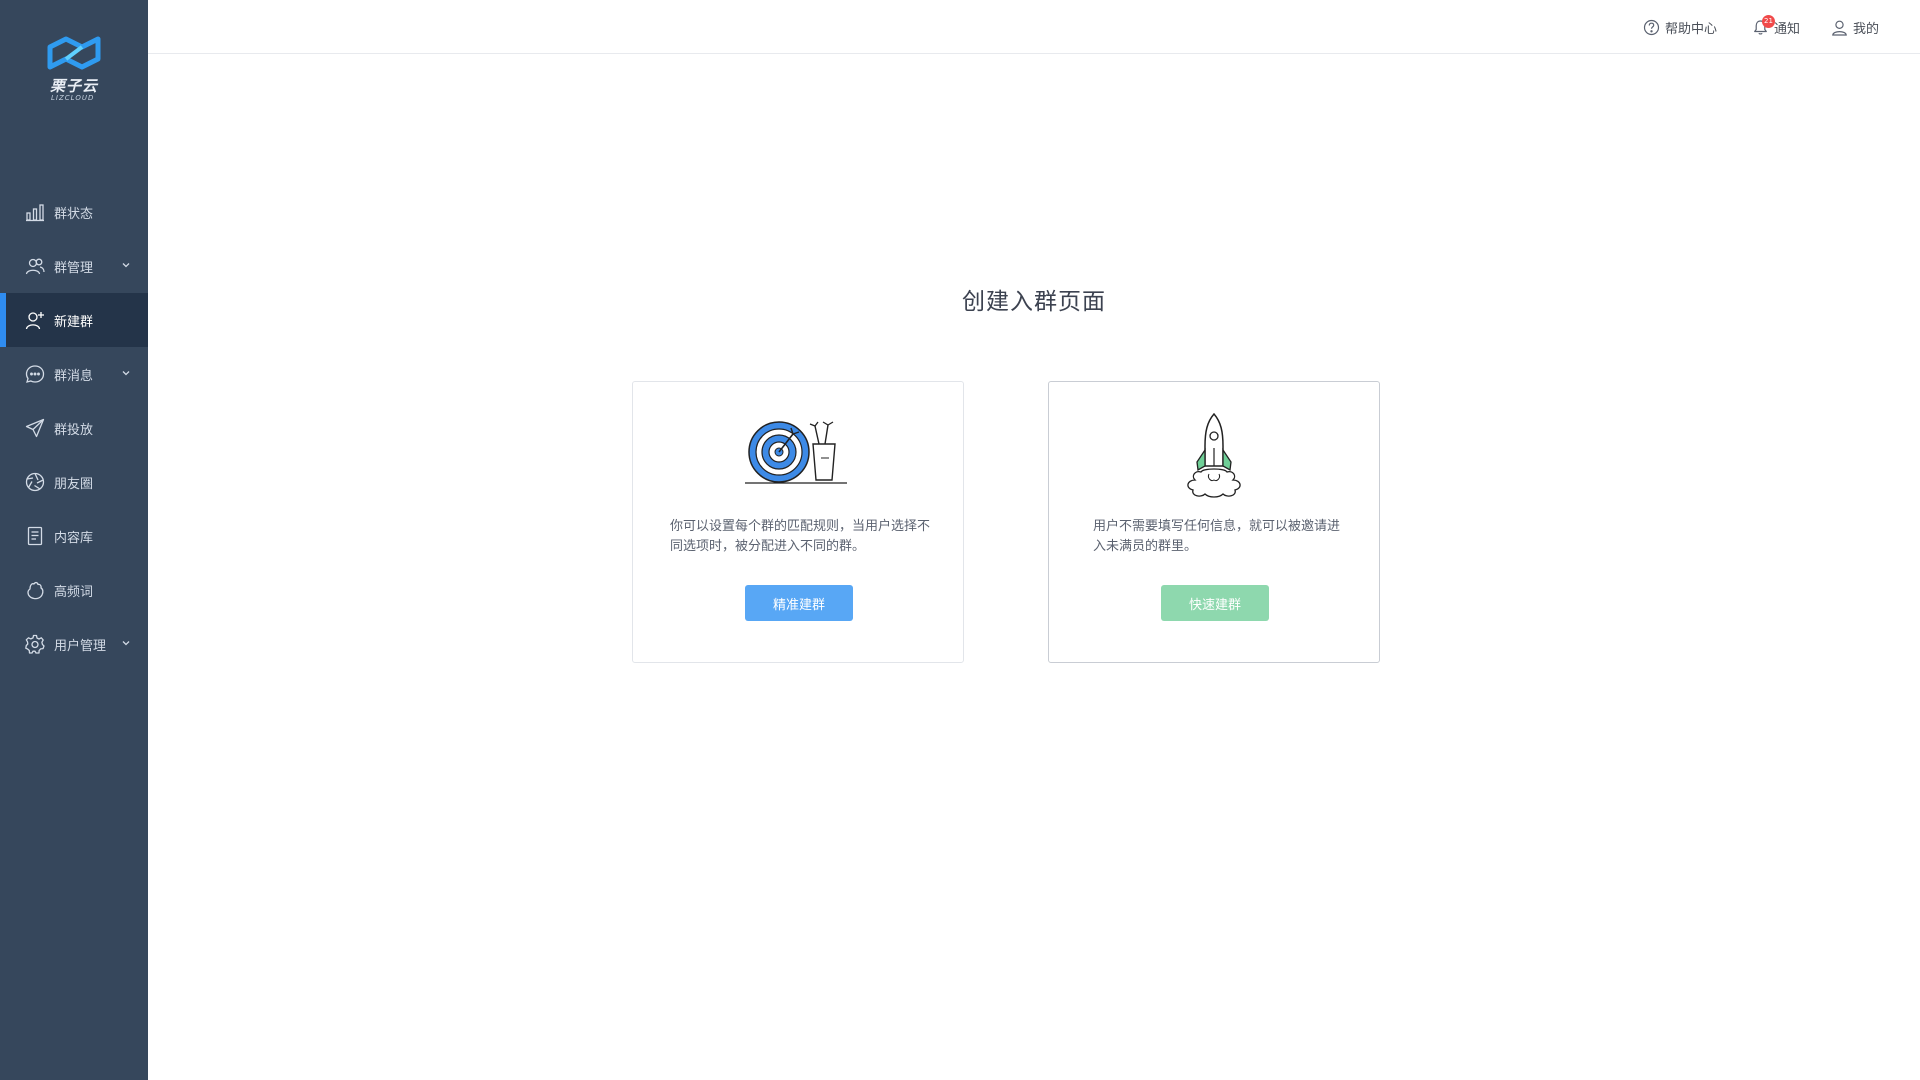 Image resolution: width=1920 pixels, height=1080 pixels. Describe the element at coordinates (35, 428) in the screenshot. I see `paper-plane-icon` at that location.